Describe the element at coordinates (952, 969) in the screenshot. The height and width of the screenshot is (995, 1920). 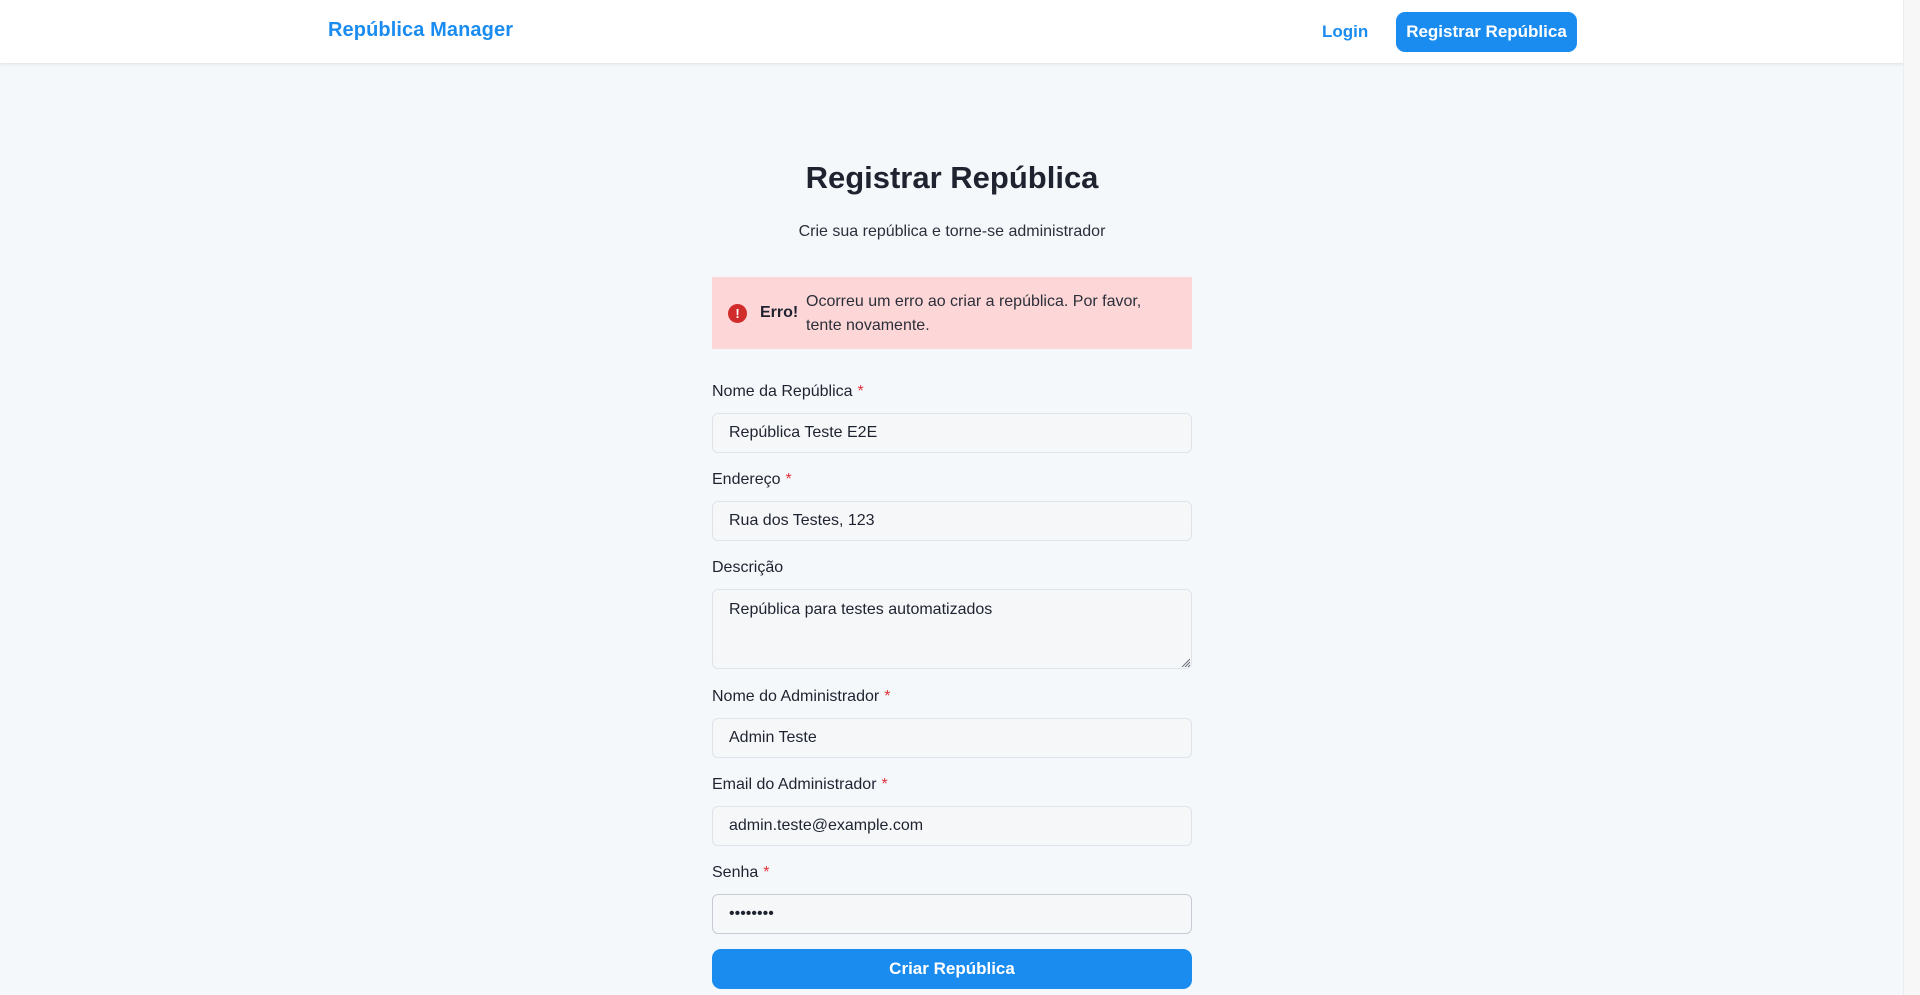
I see `create-republic-button: Criar República` at that location.